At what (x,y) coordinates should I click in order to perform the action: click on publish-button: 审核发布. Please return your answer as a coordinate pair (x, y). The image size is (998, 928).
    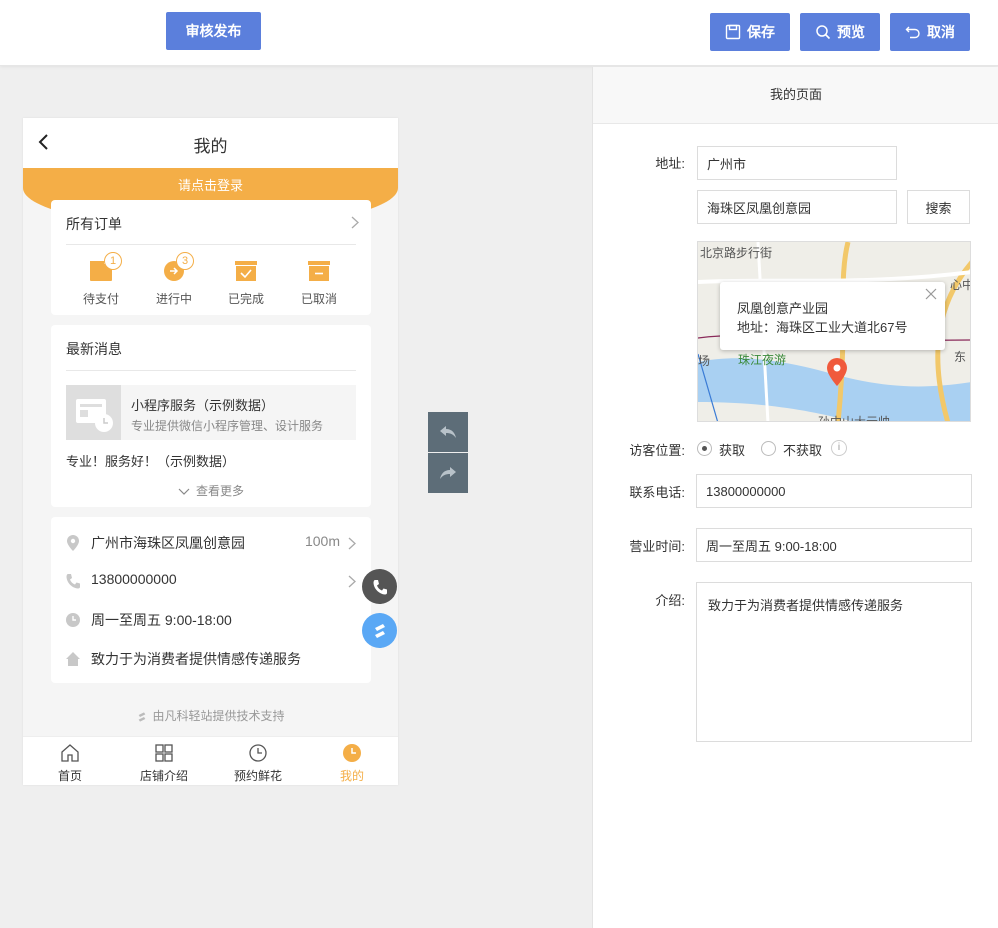
    Looking at the image, I should click on (213, 31).